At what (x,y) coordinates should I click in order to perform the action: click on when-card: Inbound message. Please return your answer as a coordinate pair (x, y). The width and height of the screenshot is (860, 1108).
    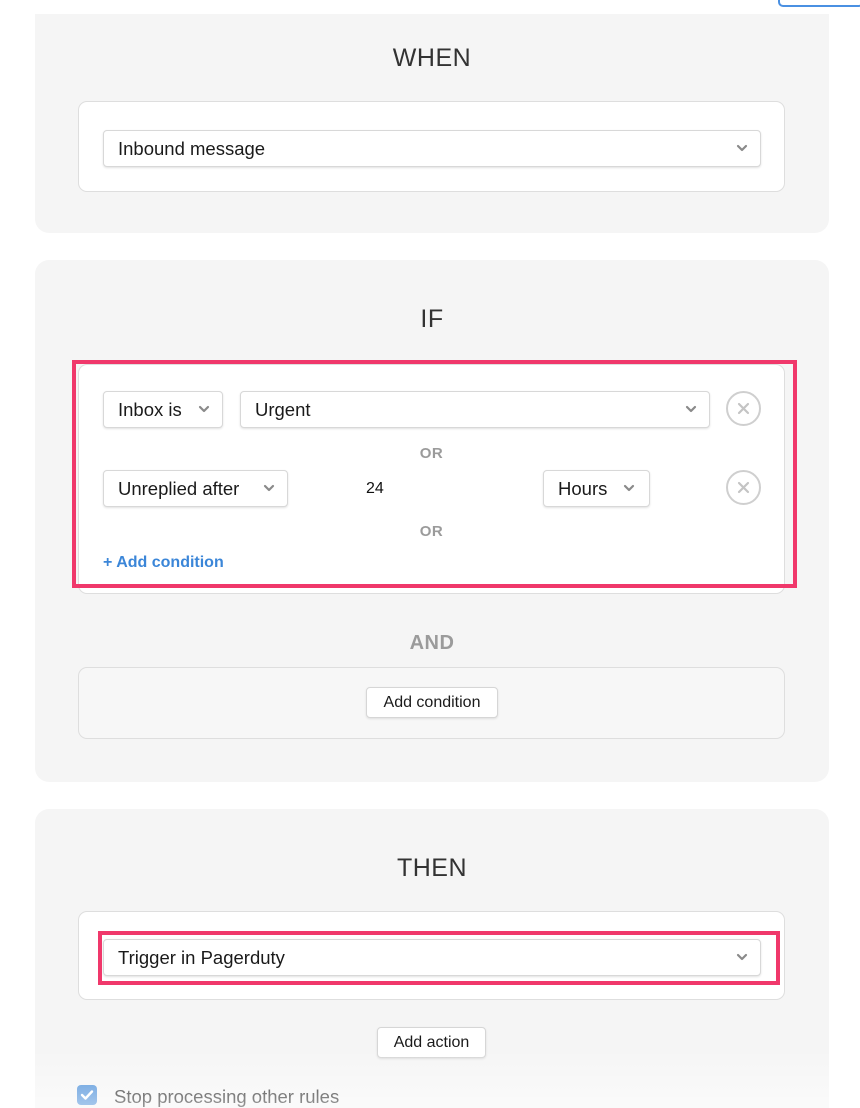
    Looking at the image, I should click on (431, 146).